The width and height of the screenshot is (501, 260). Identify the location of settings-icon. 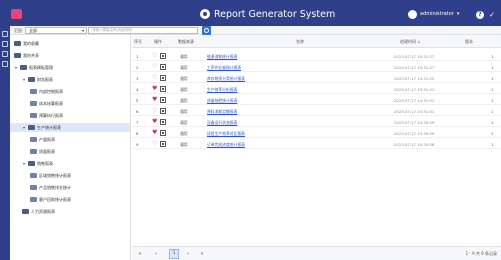
(5, 54).